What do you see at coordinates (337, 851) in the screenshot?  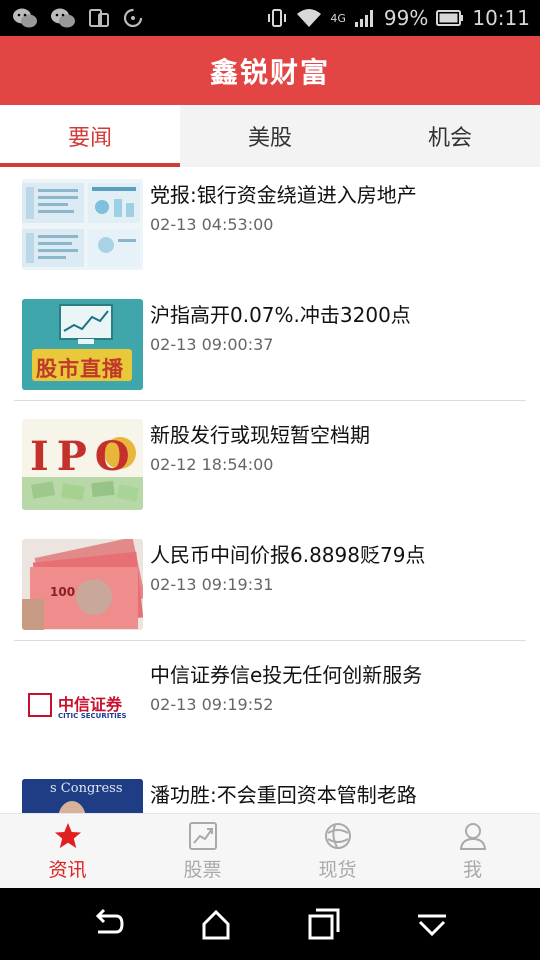 I see `nav-spot: 现货` at bounding box center [337, 851].